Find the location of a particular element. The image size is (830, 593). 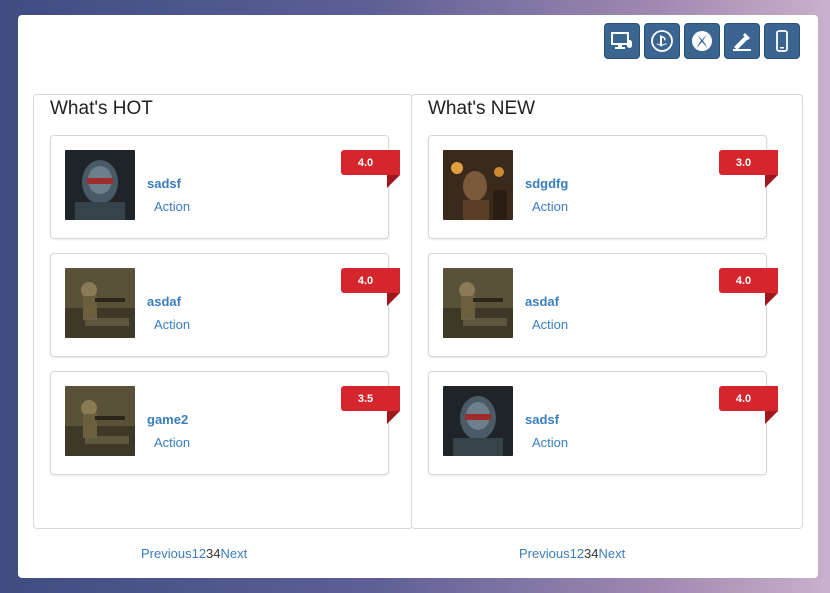

xbox-icon is located at coordinates (702, 41).